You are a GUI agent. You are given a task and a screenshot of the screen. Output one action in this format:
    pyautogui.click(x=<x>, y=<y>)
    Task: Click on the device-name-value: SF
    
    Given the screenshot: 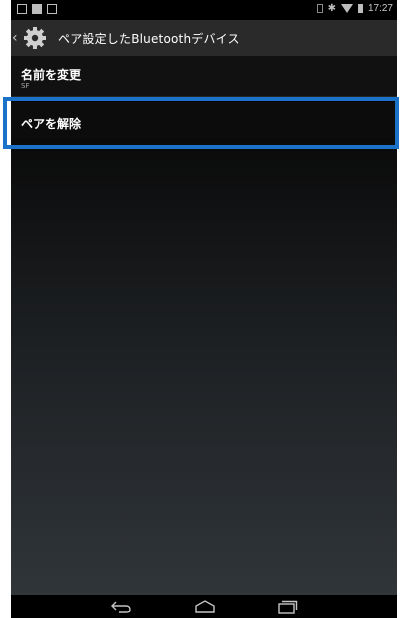 What is the action you would take?
    pyautogui.click(x=25, y=86)
    